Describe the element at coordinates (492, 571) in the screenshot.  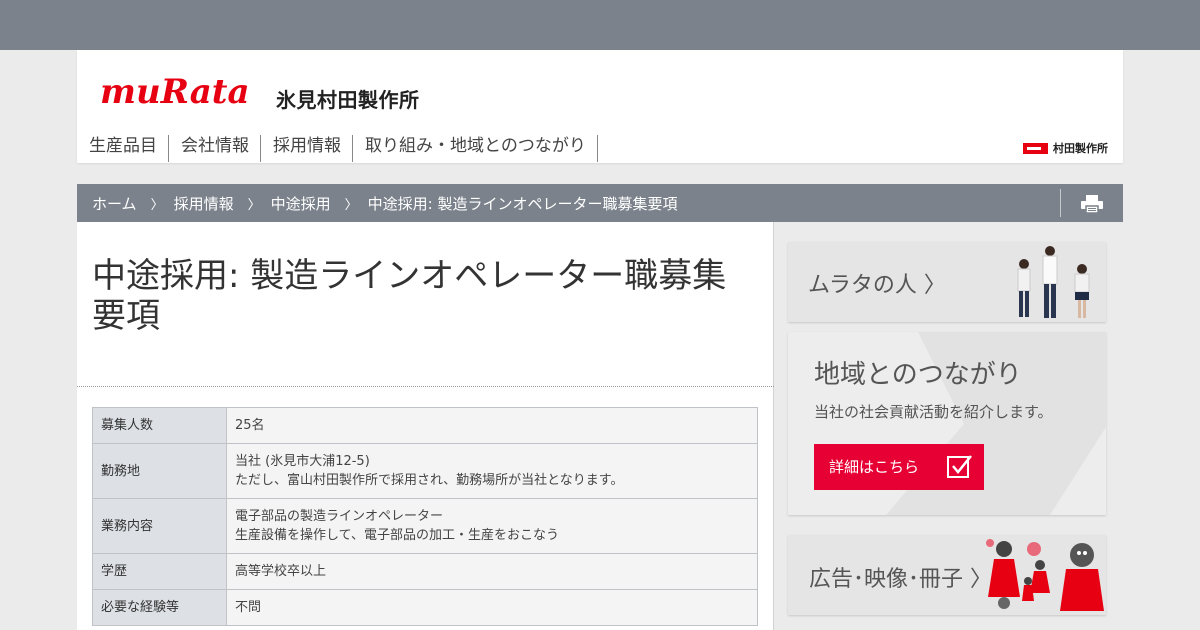
I see `row-value: 高等学校卒以上` at that location.